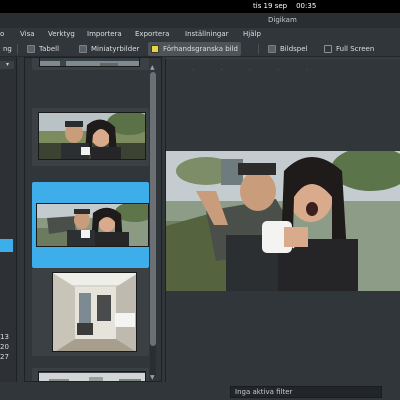  What do you see at coordinates (4, 337) in the screenshot?
I see `calendar-day: 13` at bounding box center [4, 337].